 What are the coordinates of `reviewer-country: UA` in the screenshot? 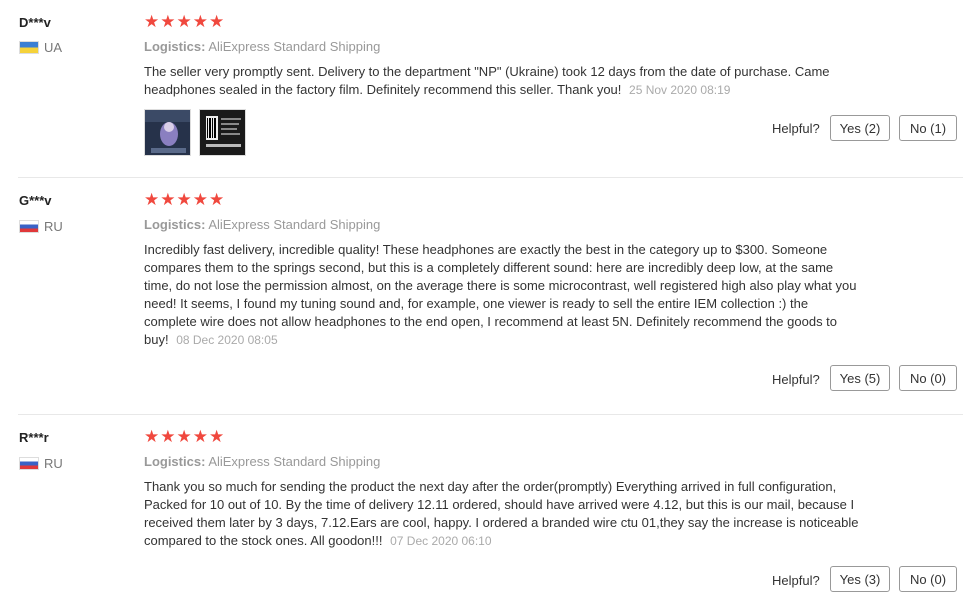 It's located at (40, 47).